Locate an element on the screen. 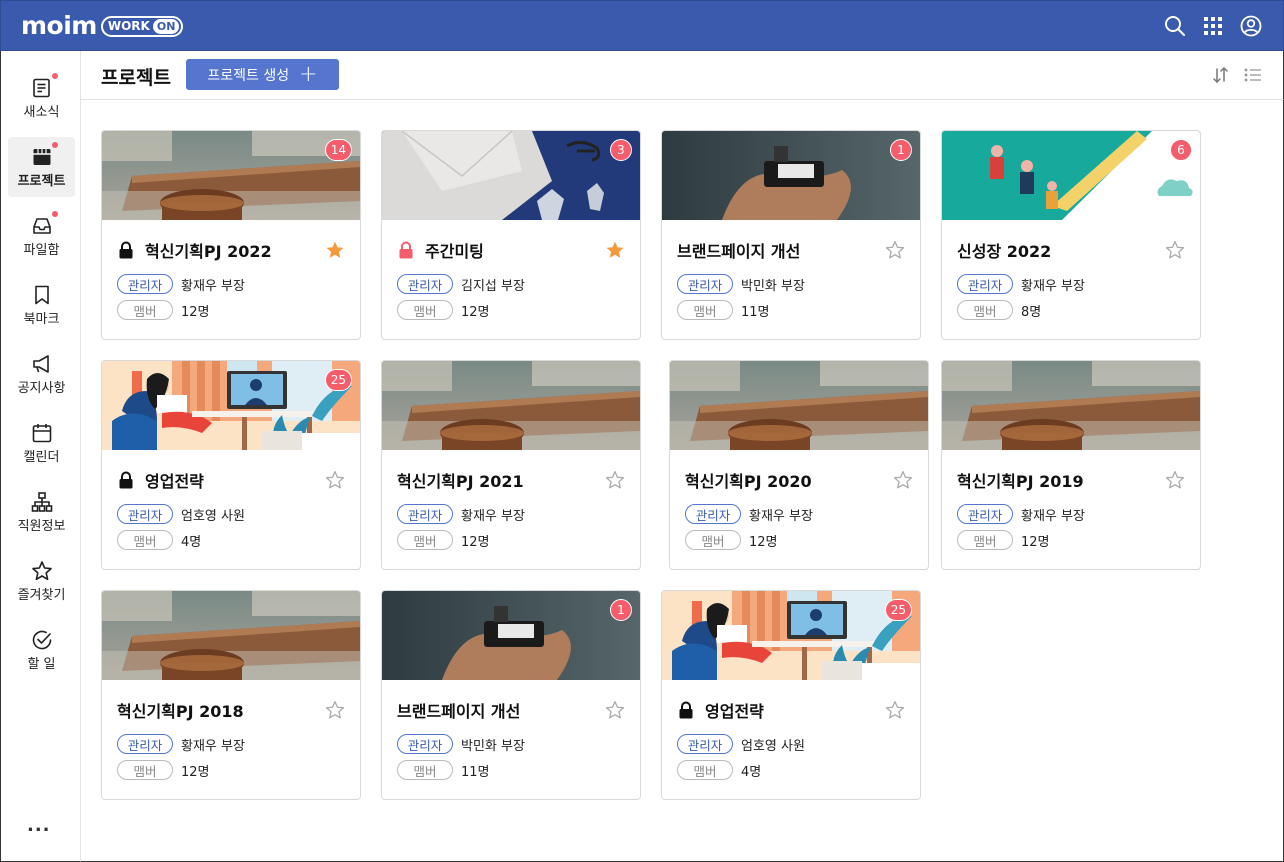  page-title: 프로젝트 is located at coordinates (136, 78).